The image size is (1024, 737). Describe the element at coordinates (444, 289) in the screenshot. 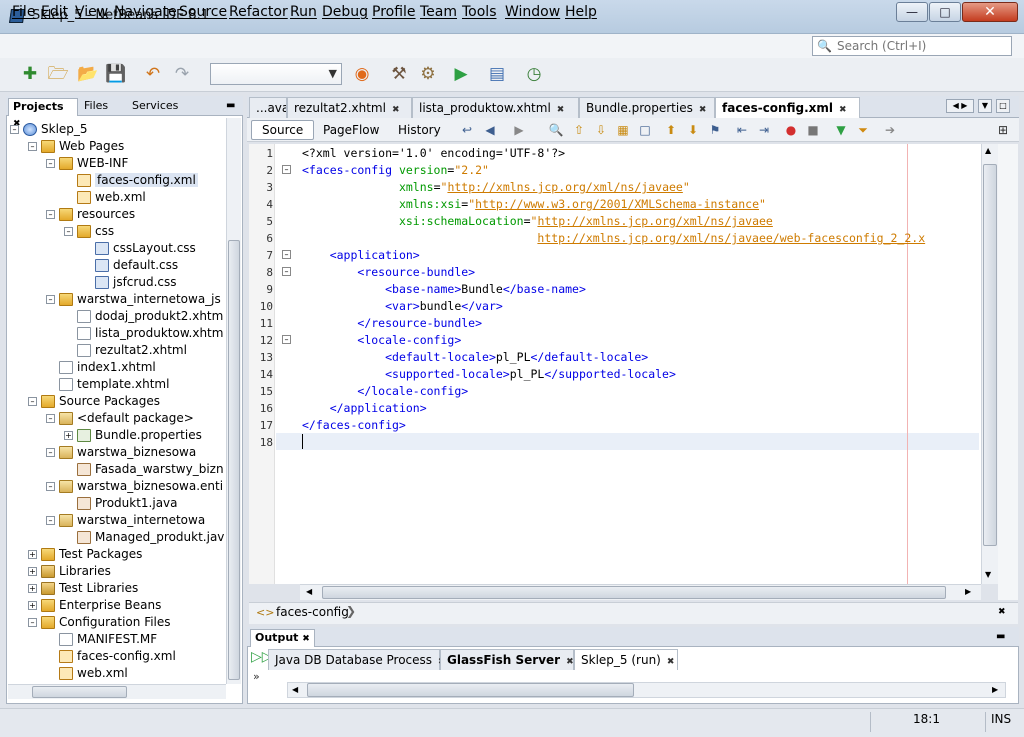

I see `code-line: <base-name>Bundle</base-name>` at that location.